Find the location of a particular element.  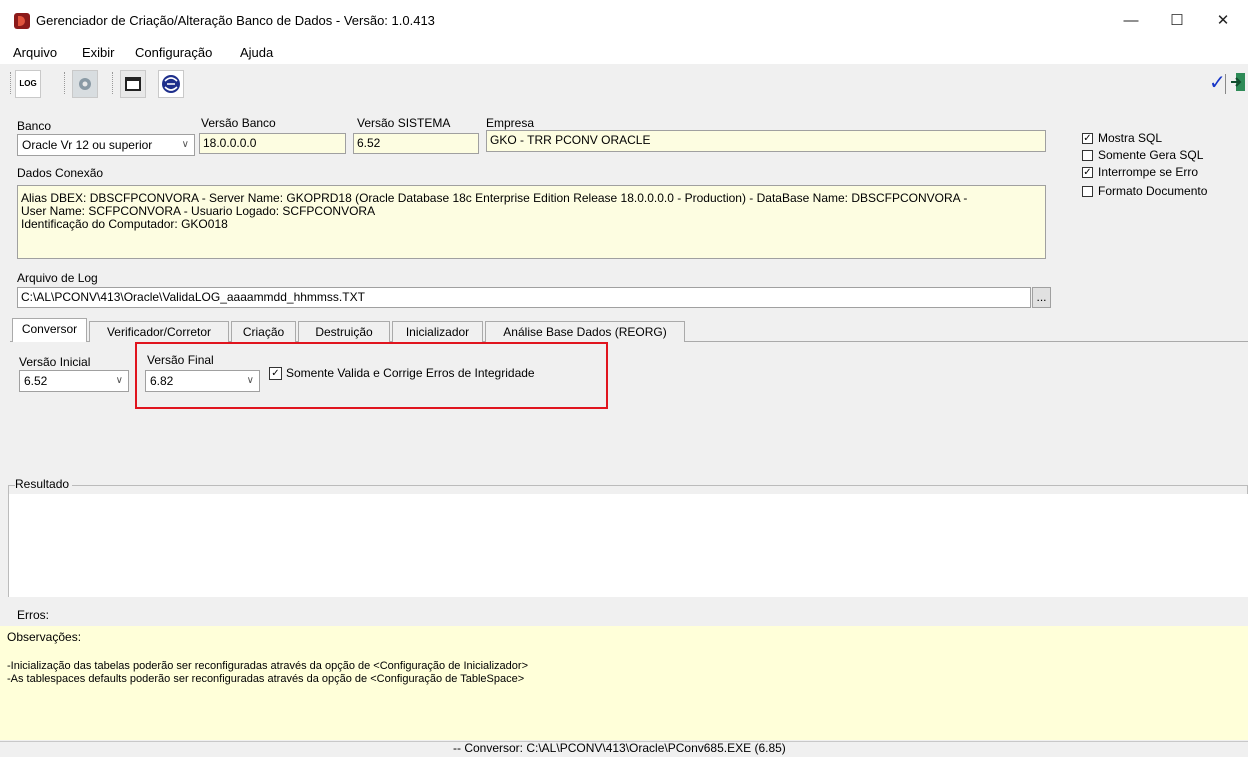

versao-sistema-label: Versão SISTEMA is located at coordinates (404, 123).